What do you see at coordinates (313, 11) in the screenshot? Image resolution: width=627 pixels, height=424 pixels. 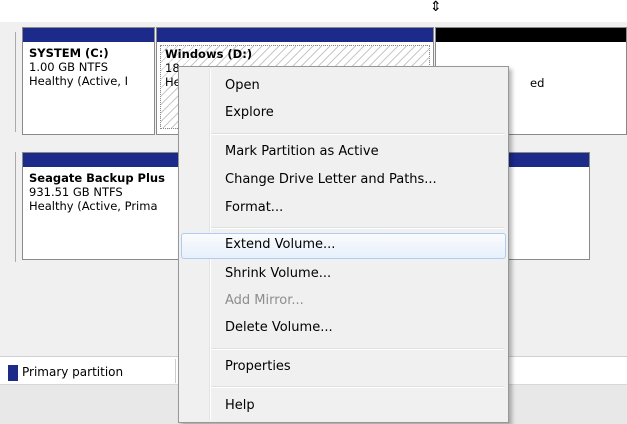 I see `top-strip` at bounding box center [313, 11].